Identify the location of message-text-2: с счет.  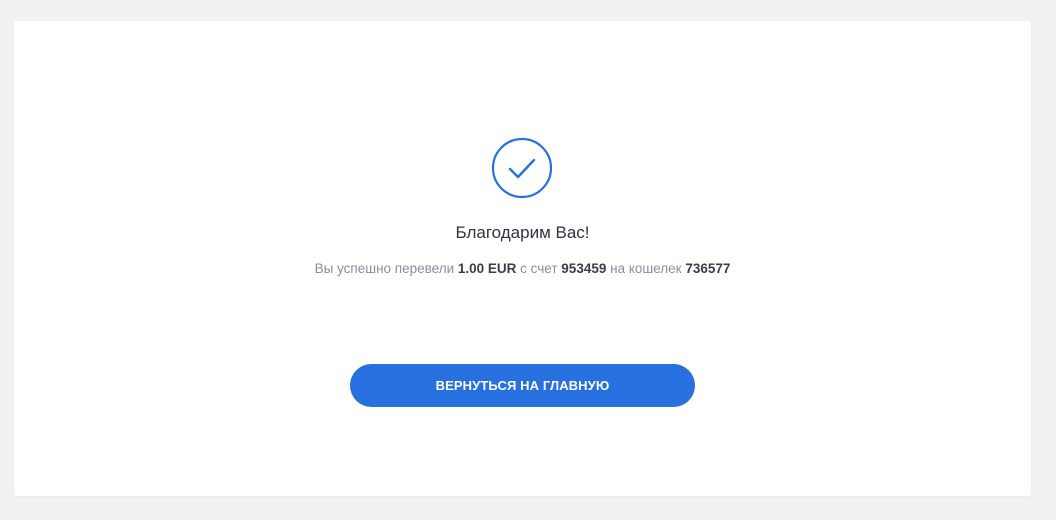
(539, 268).